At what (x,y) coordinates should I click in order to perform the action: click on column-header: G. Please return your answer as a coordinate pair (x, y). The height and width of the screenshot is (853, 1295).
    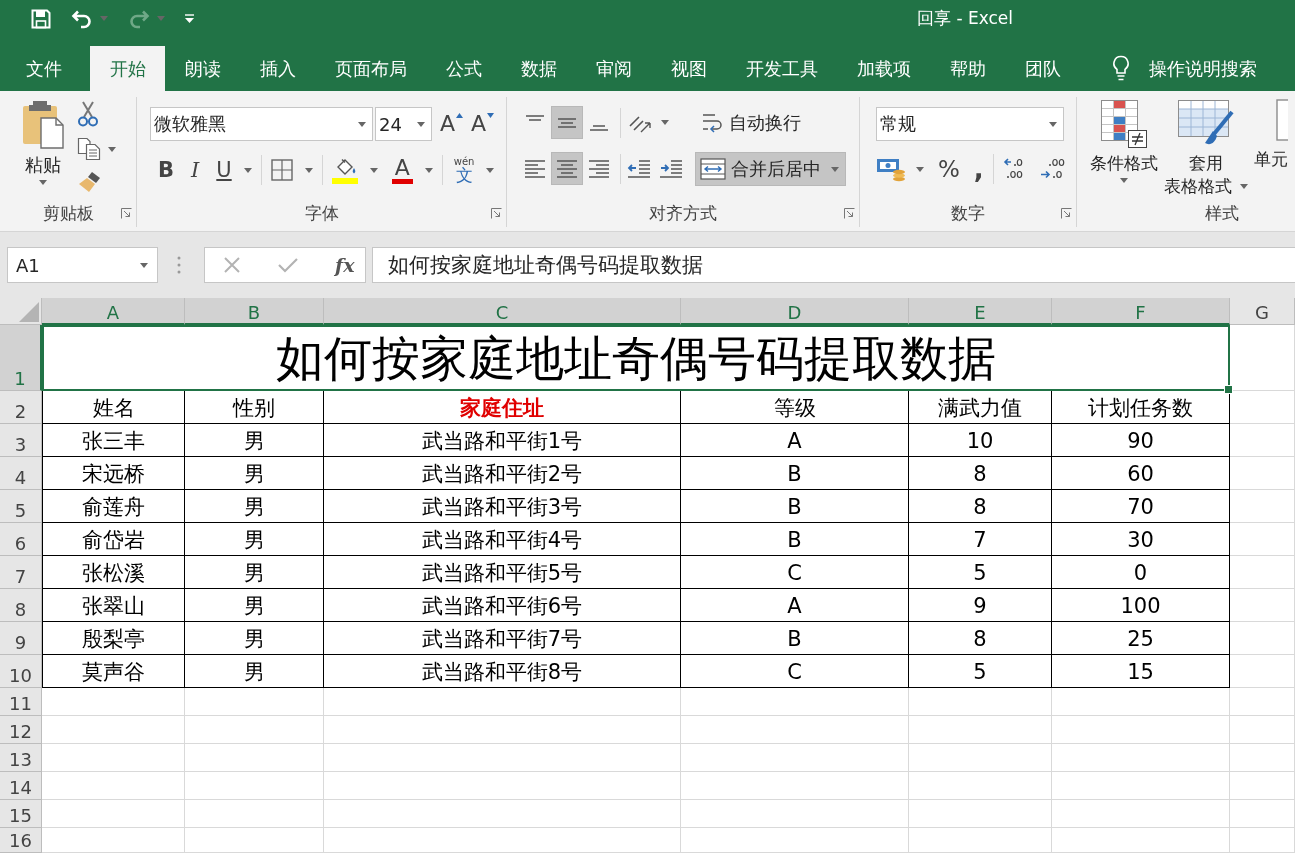
    Looking at the image, I should click on (1262, 311).